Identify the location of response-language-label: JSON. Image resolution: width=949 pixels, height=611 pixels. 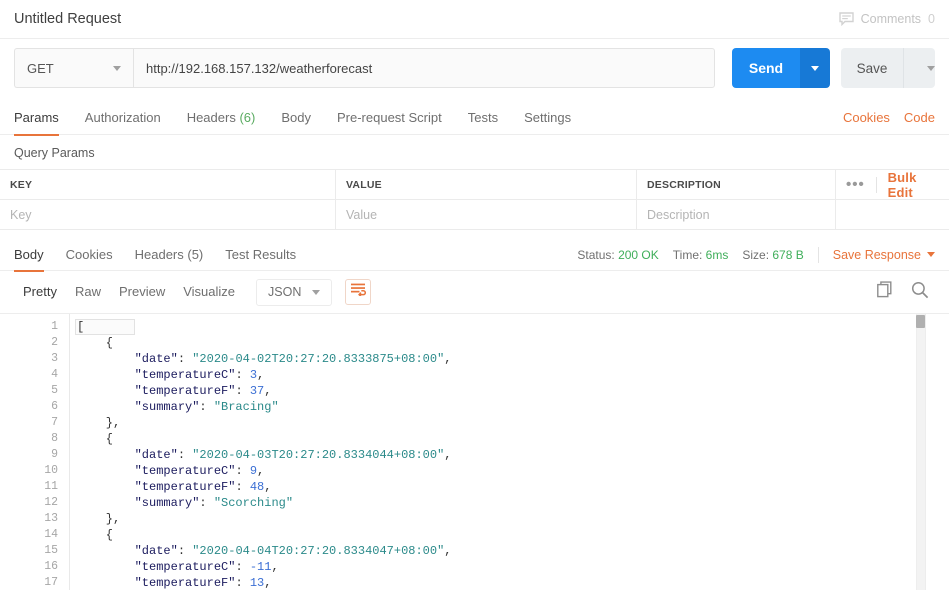
(285, 292).